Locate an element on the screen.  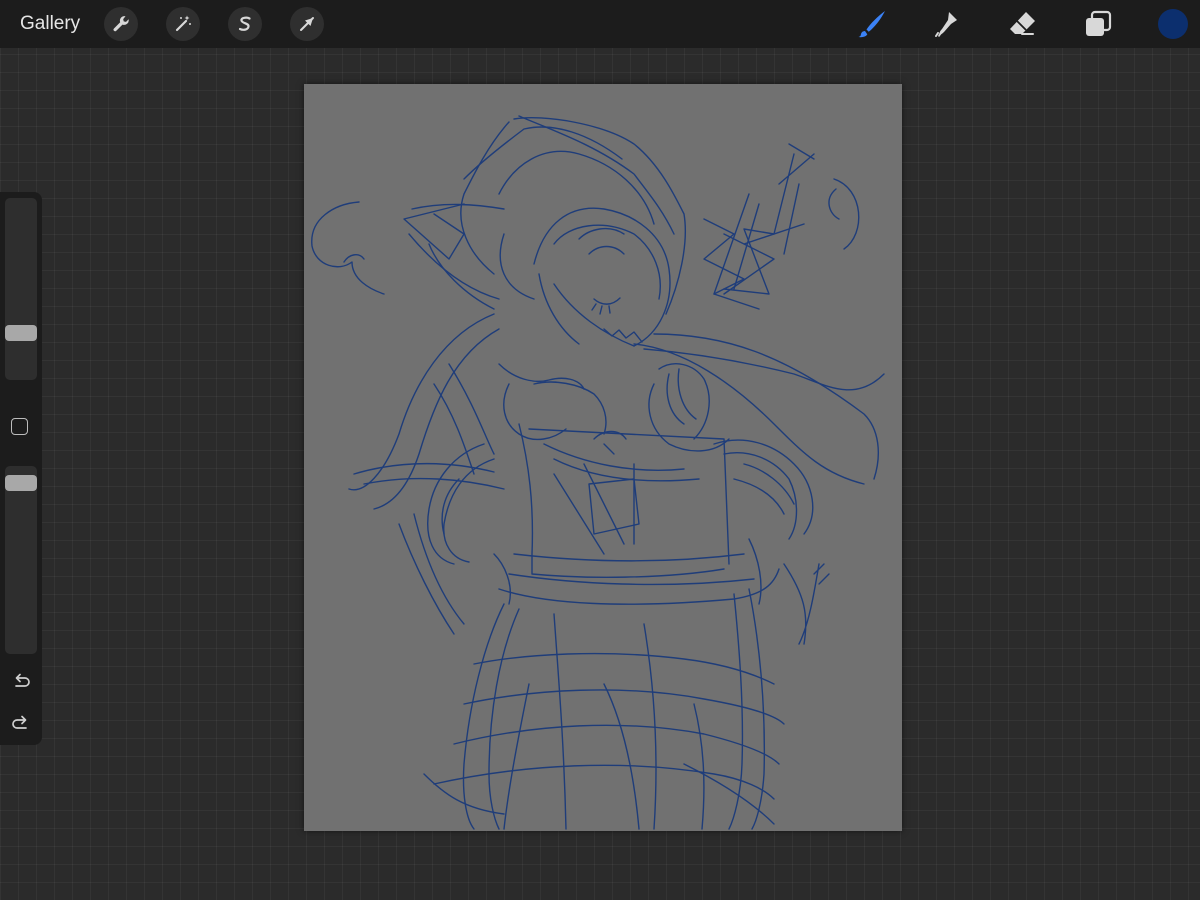
redo-icon is located at coordinates (21, 724).